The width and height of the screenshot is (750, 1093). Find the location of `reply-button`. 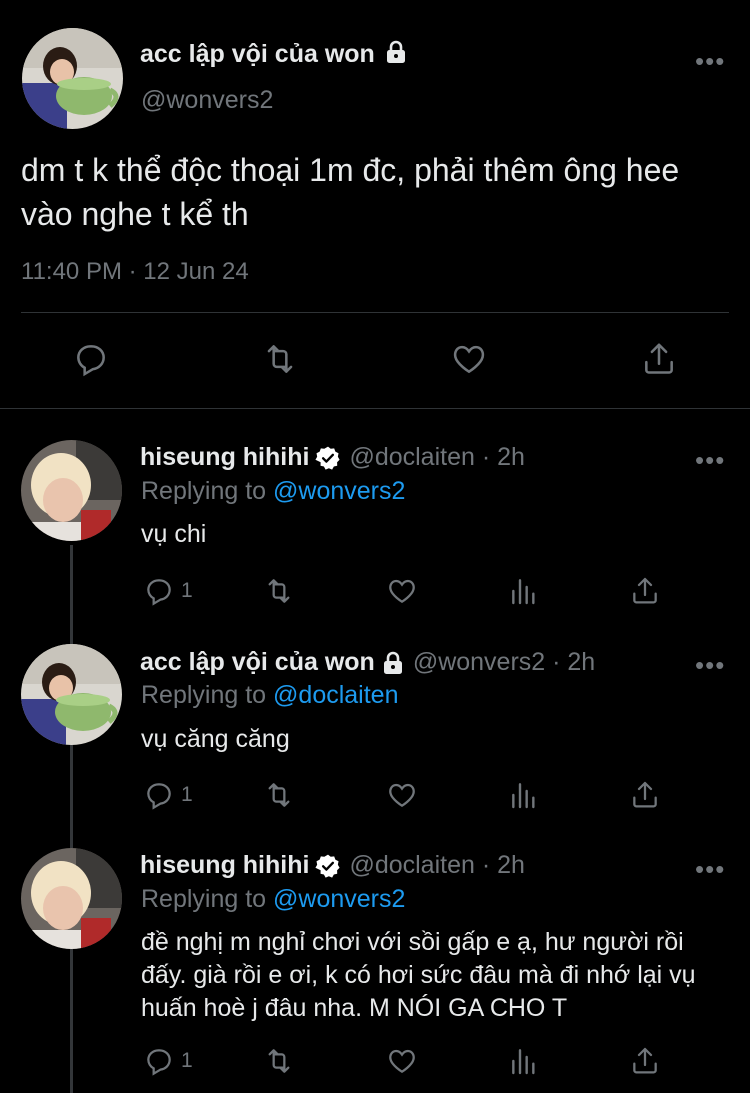

reply-button is located at coordinates (91, 359).